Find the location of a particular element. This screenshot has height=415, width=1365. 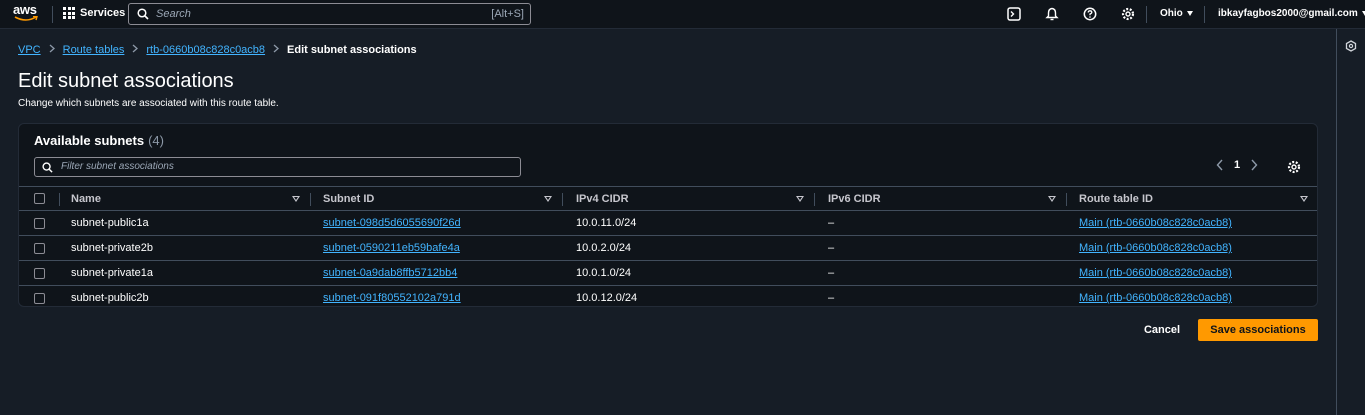

subnet-name: subnet-public1a is located at coordinates (110, 223).